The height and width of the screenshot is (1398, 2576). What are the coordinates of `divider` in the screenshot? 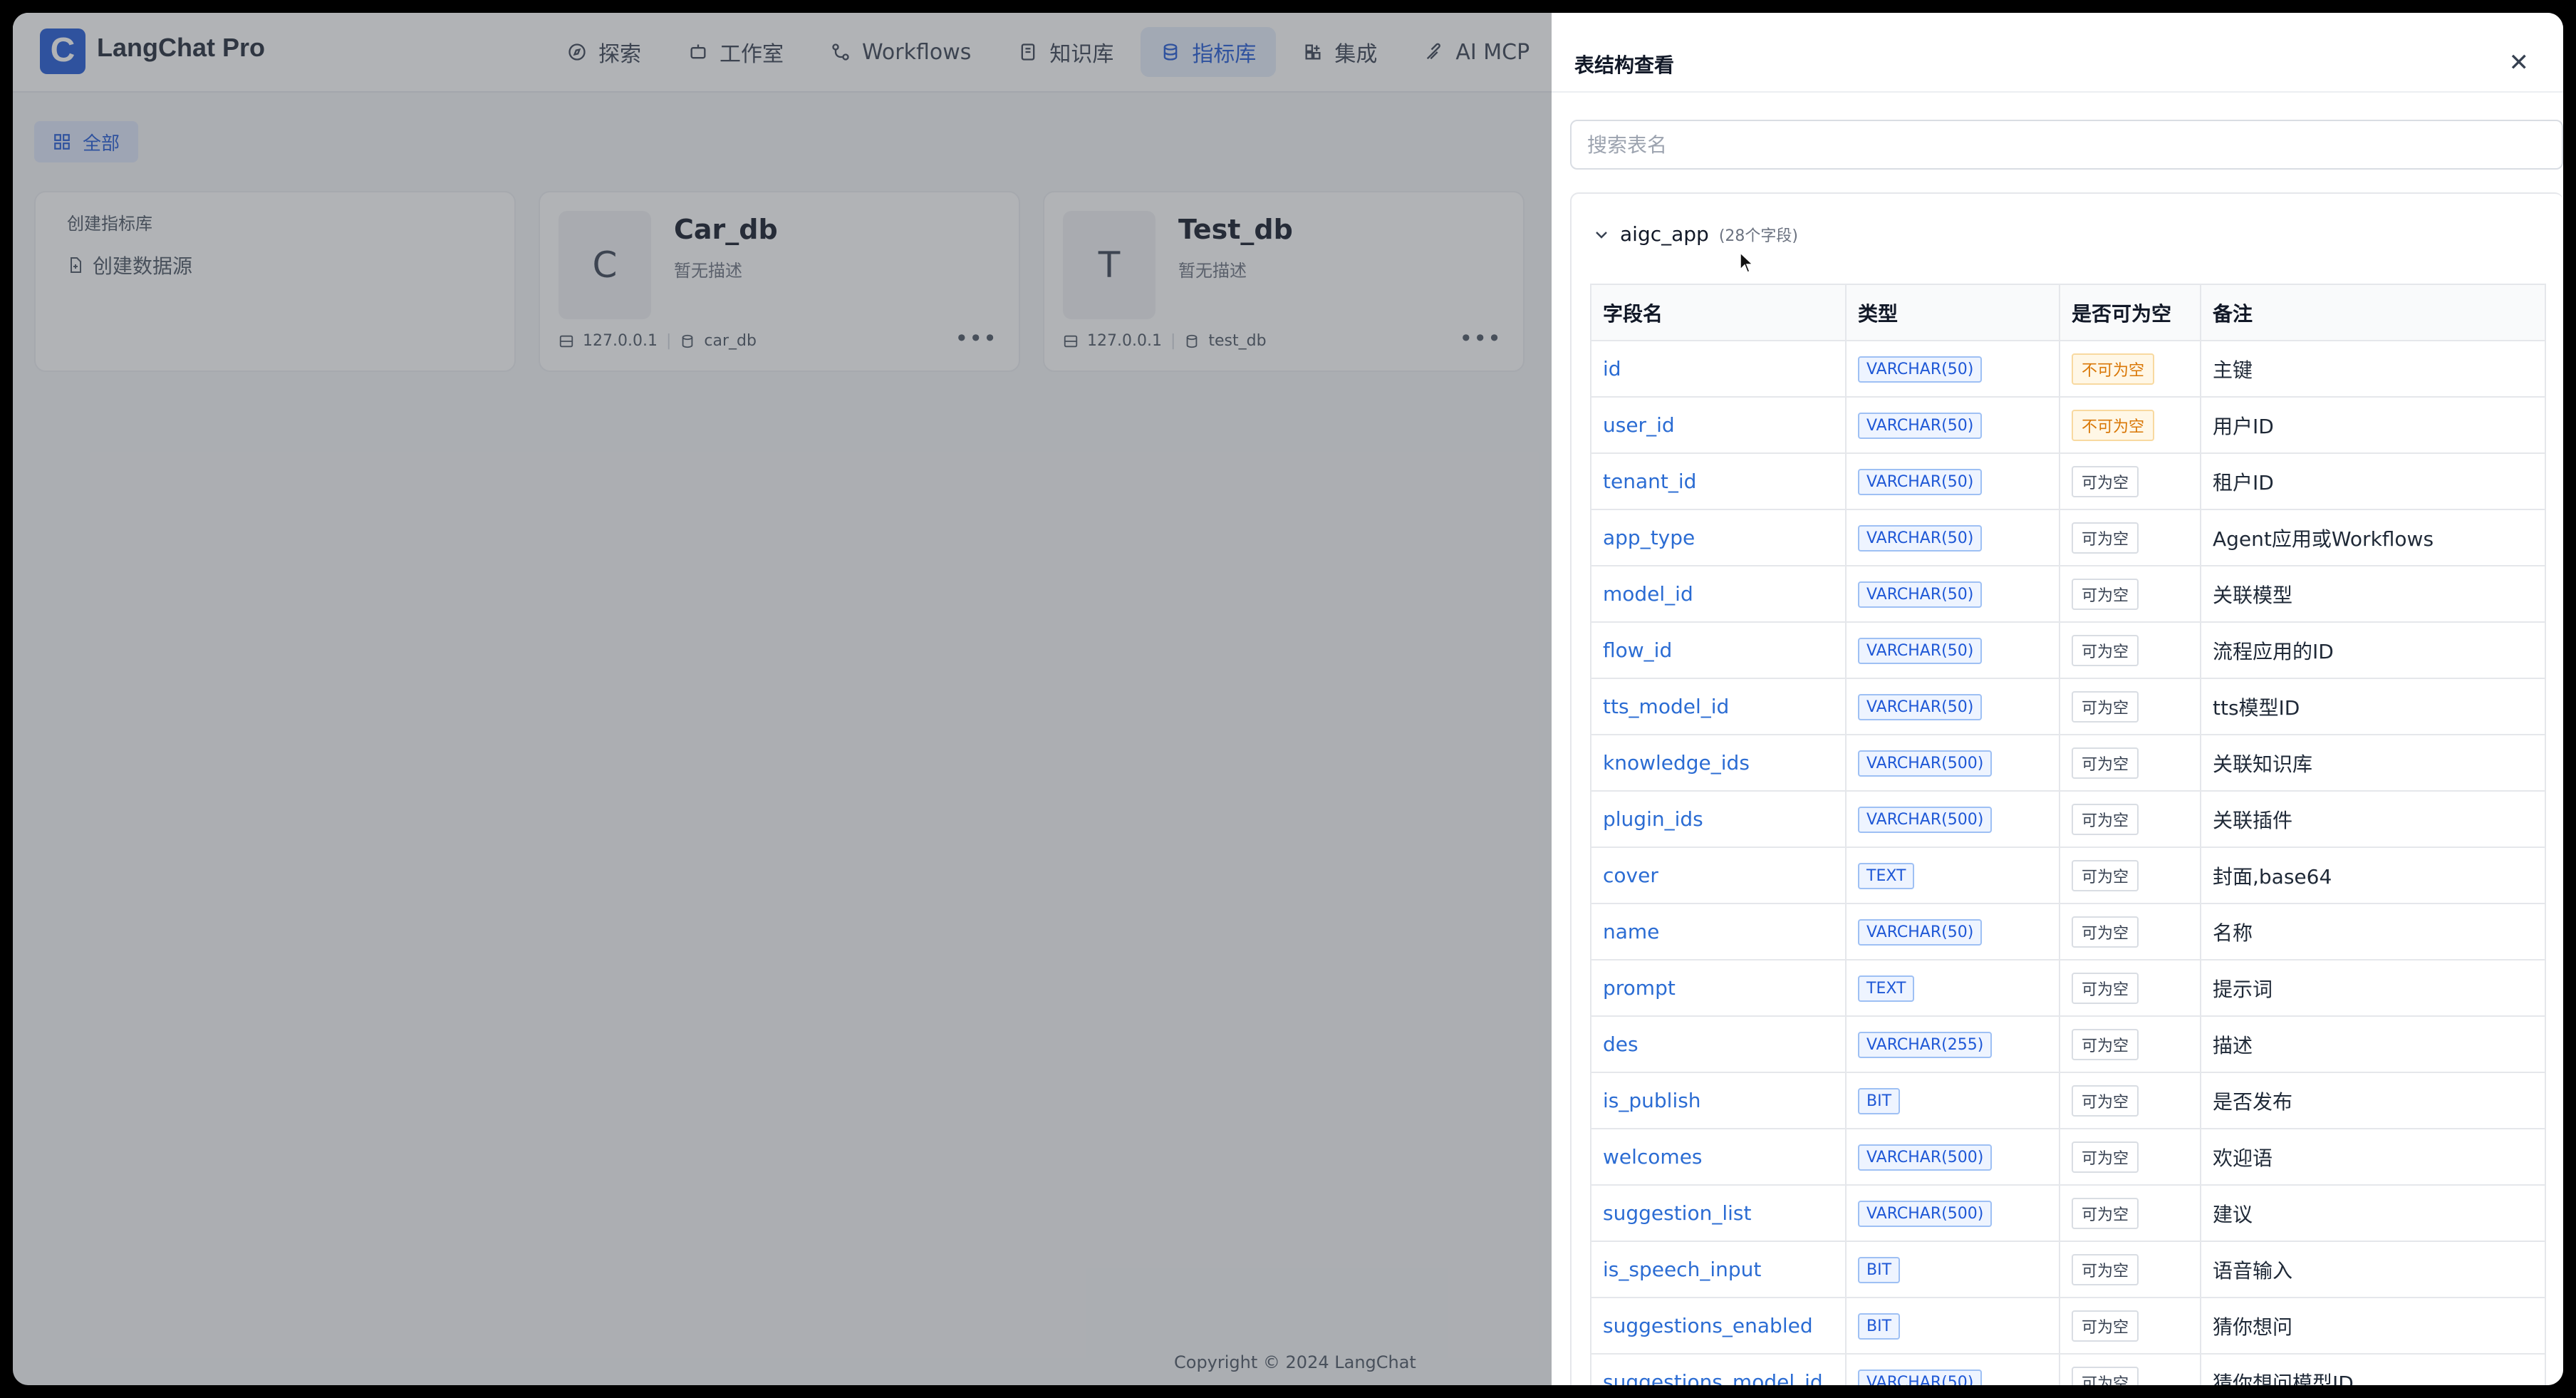 It's located at (2057, 92).